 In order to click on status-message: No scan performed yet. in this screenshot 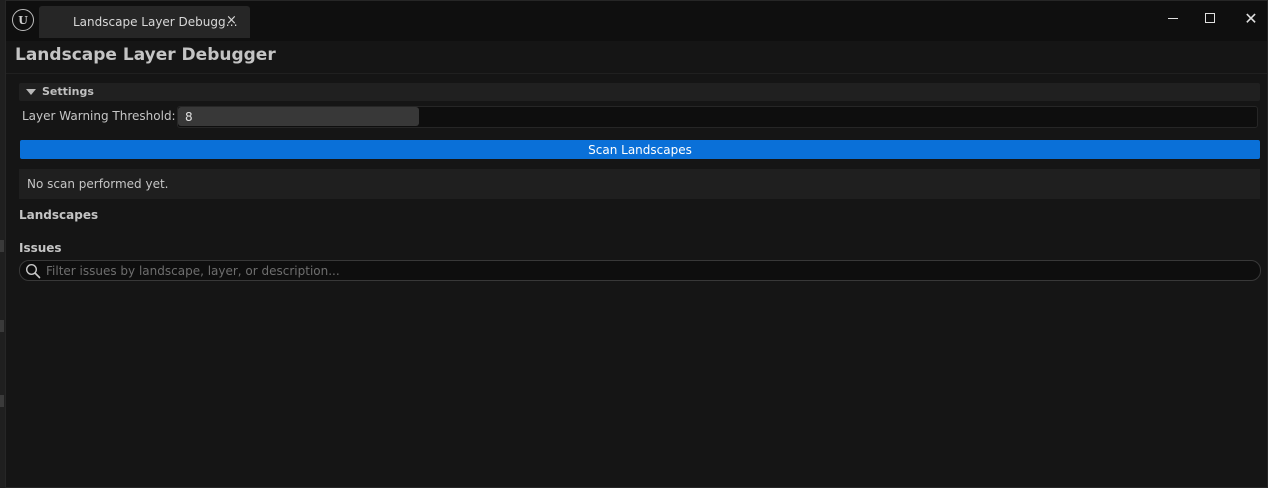, I will do `click(98, 184)`.